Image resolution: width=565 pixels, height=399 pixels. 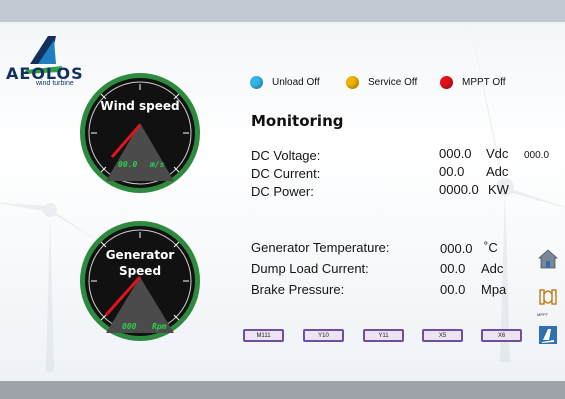 What do you see at coordinates (286, 155) in the screenshot?
I see `dc-voltage-label: DC Voltage:` at bounding box center [286, 155].